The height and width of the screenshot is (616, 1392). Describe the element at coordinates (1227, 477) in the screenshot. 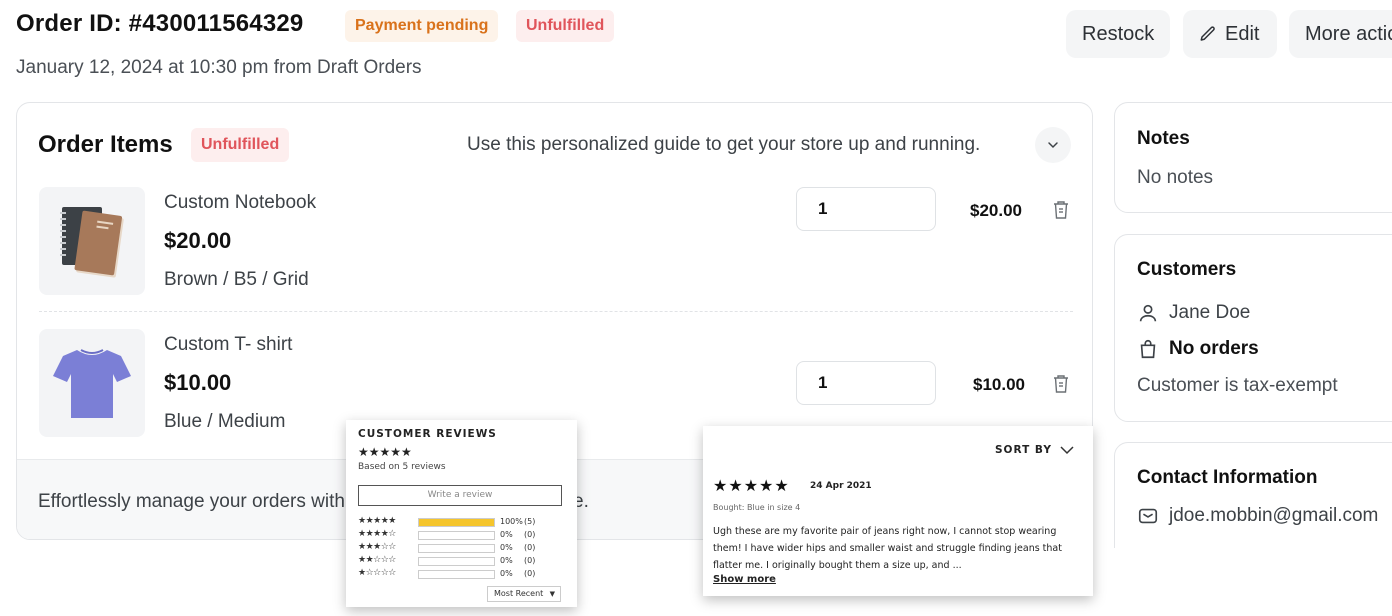

I see `contact-title: Contact Information` at that location.